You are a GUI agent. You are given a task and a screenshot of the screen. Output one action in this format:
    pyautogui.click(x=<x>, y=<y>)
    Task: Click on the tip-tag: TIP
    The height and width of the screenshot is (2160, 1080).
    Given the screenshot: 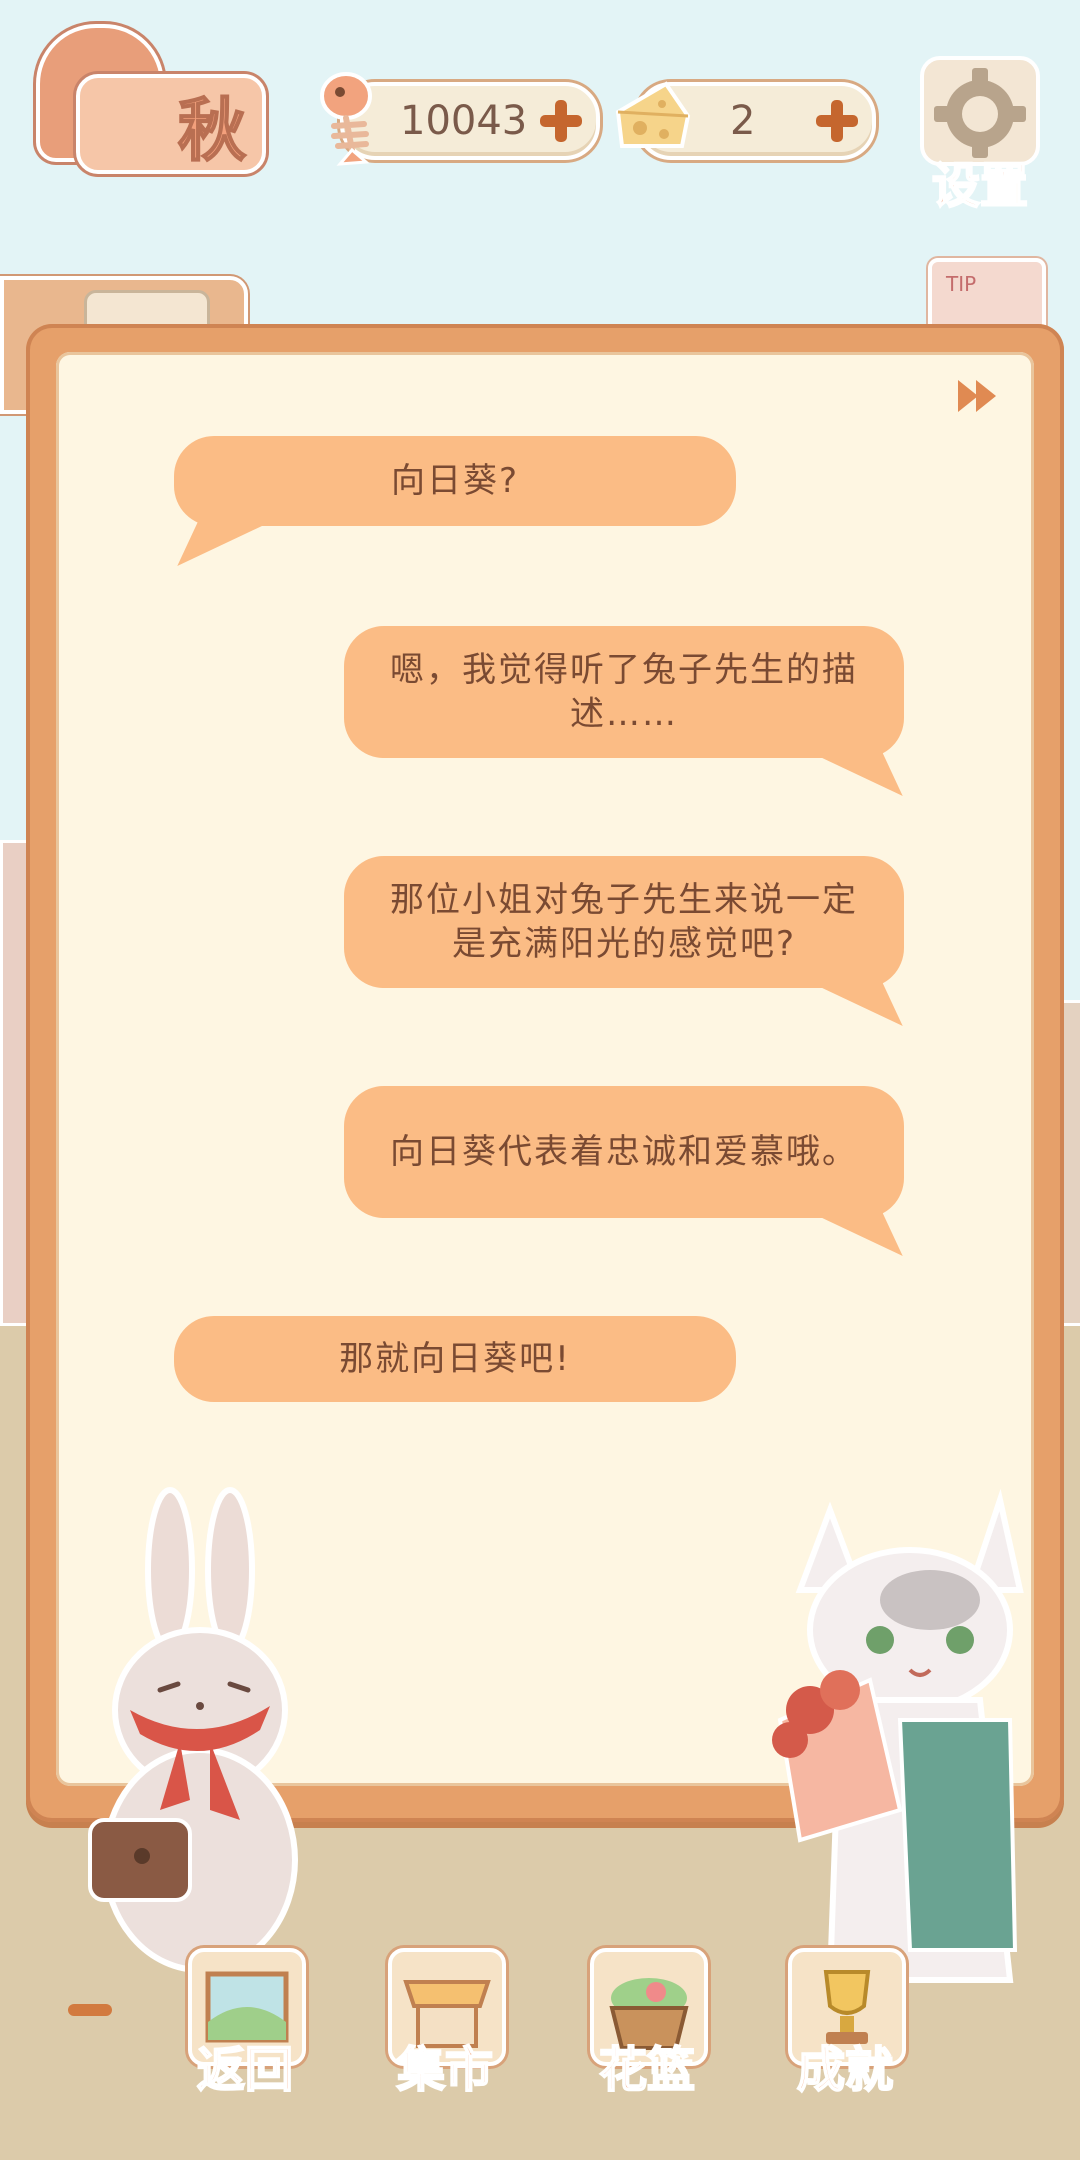 What is the action you would take?
    pyautogui.click(x=961, y=284)
    